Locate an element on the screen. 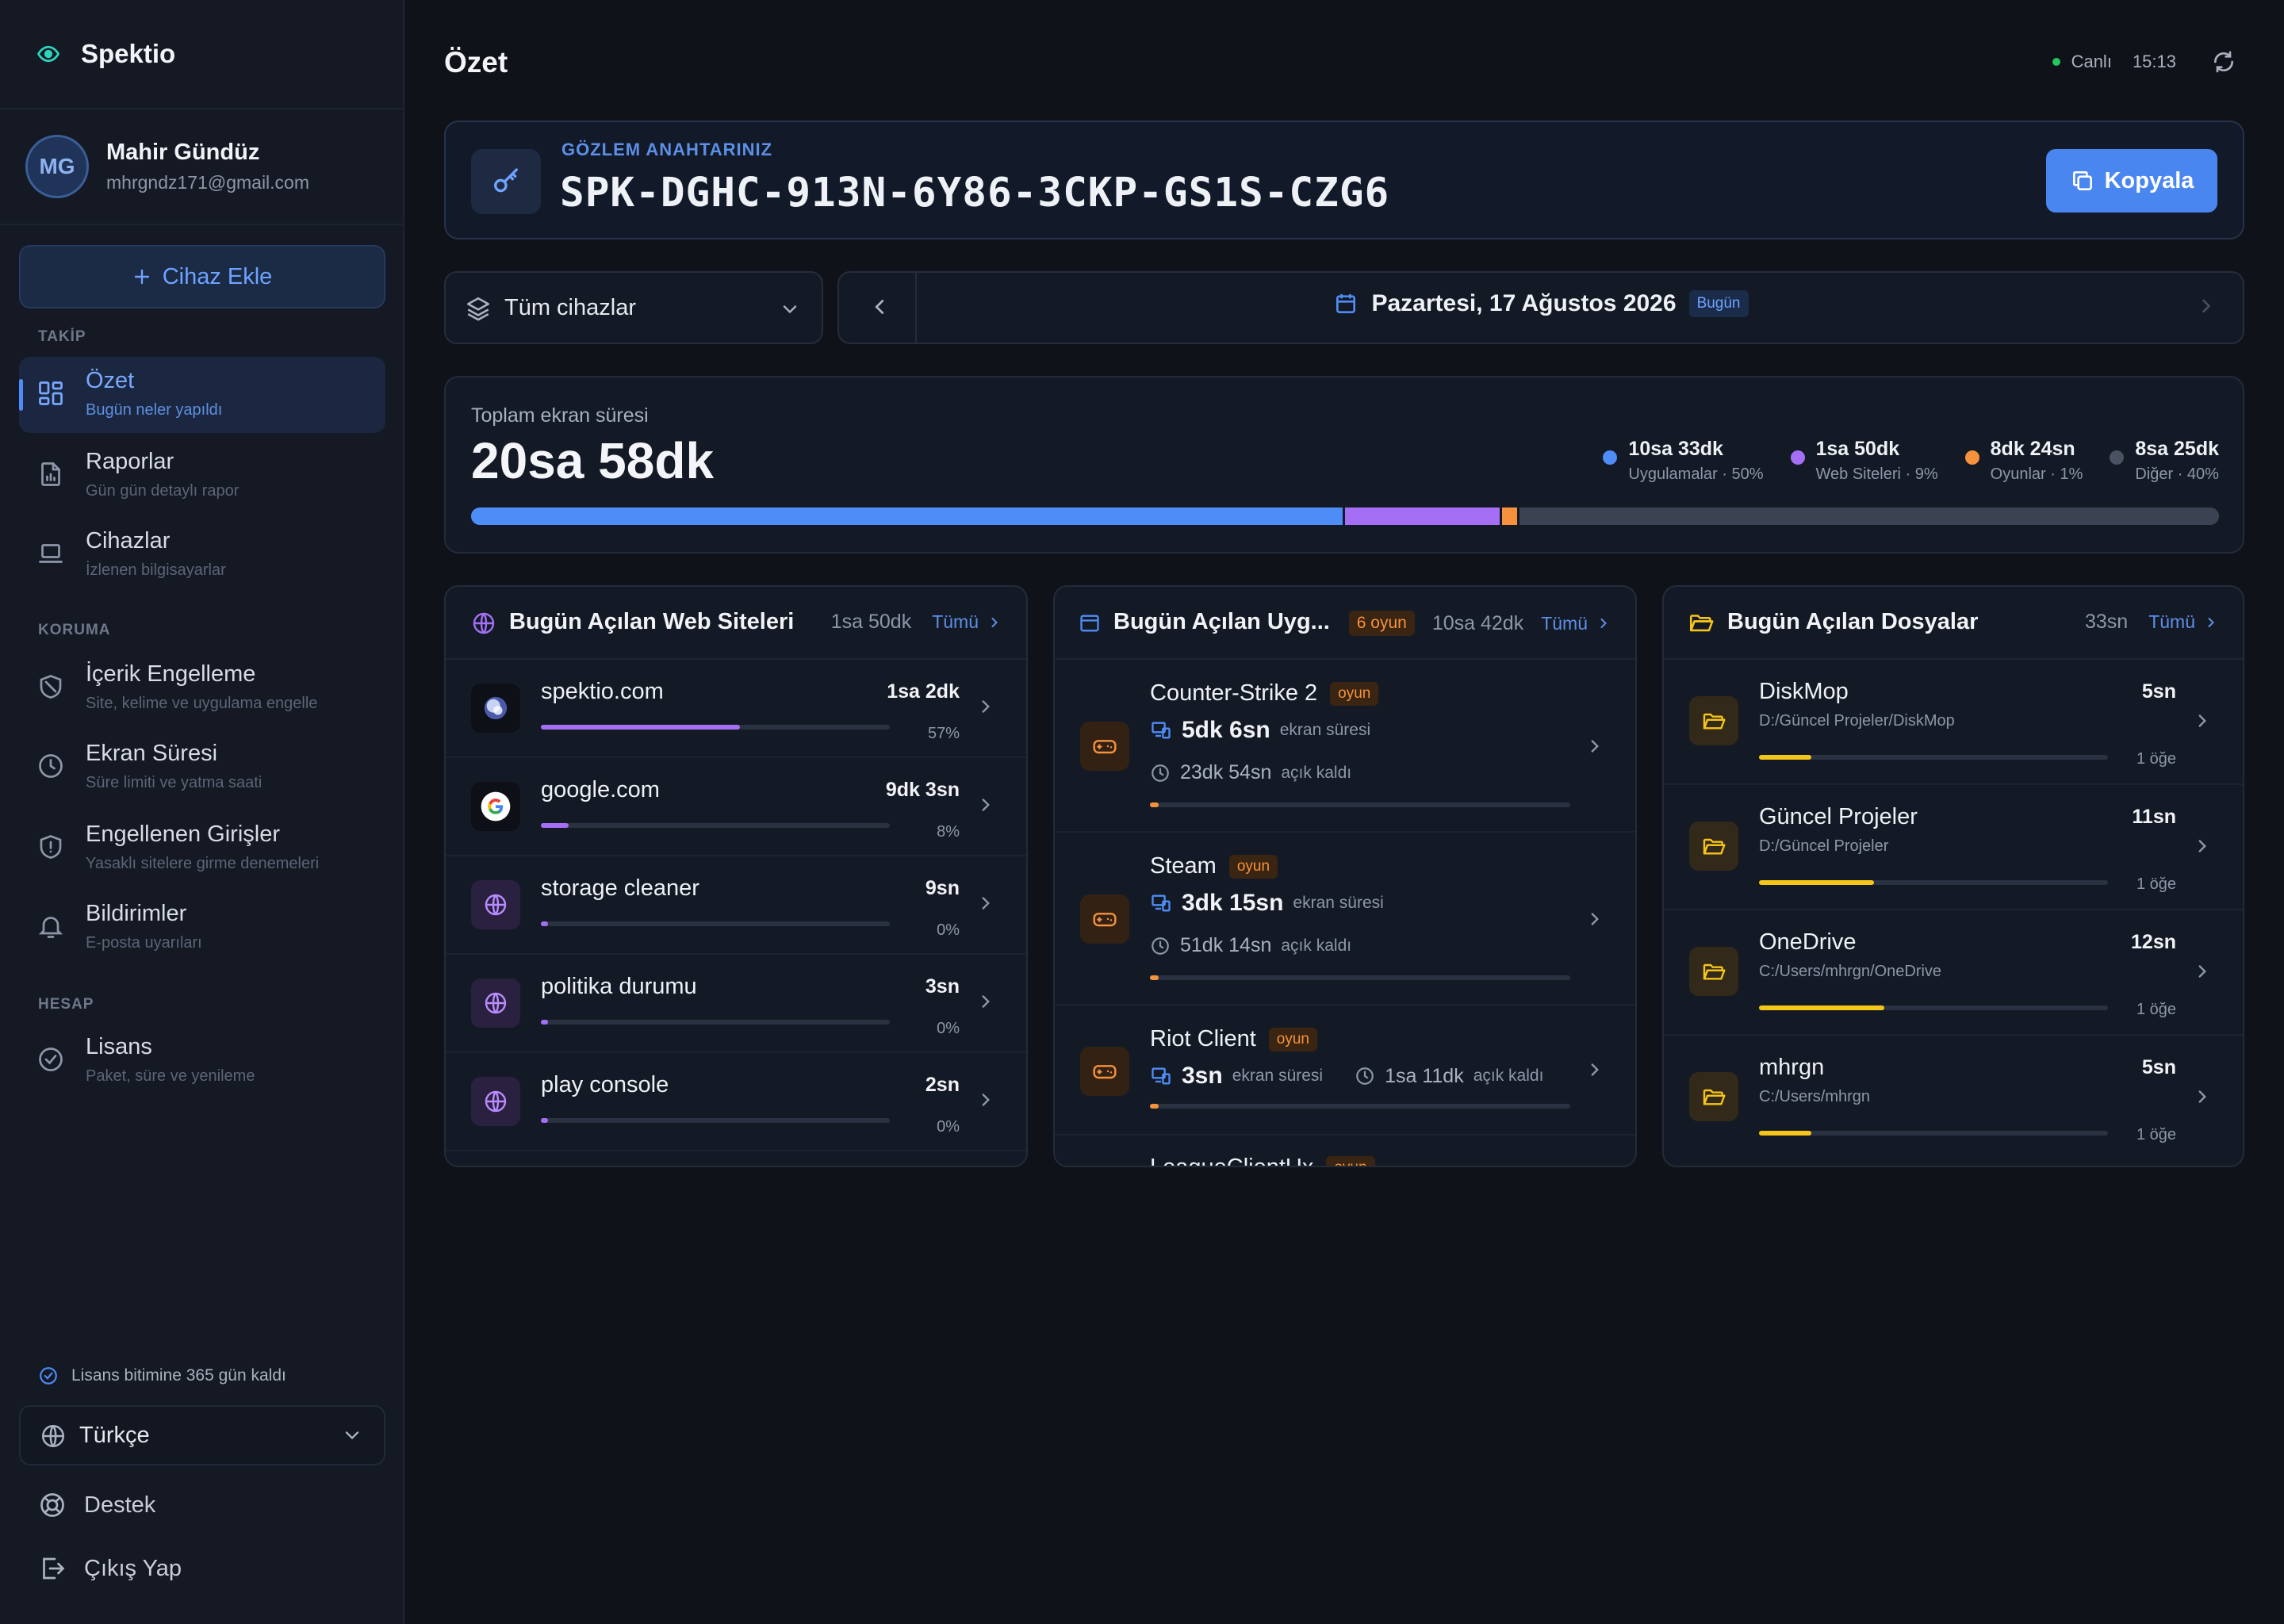 Image resolution: width=2284 pixels, height=1624 pixels. date-display: Pazartesi, 17 Ağustos 2026 Bugün is located at coordinates (1541, 303).